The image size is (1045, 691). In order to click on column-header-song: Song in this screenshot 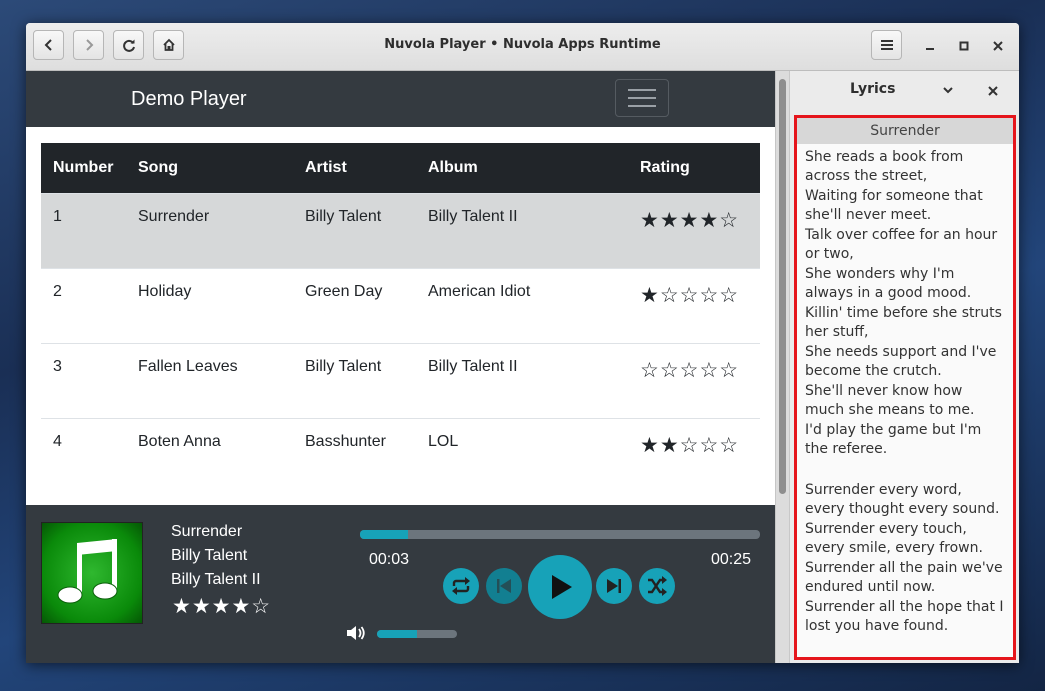, I will do `click(209, 168)`.